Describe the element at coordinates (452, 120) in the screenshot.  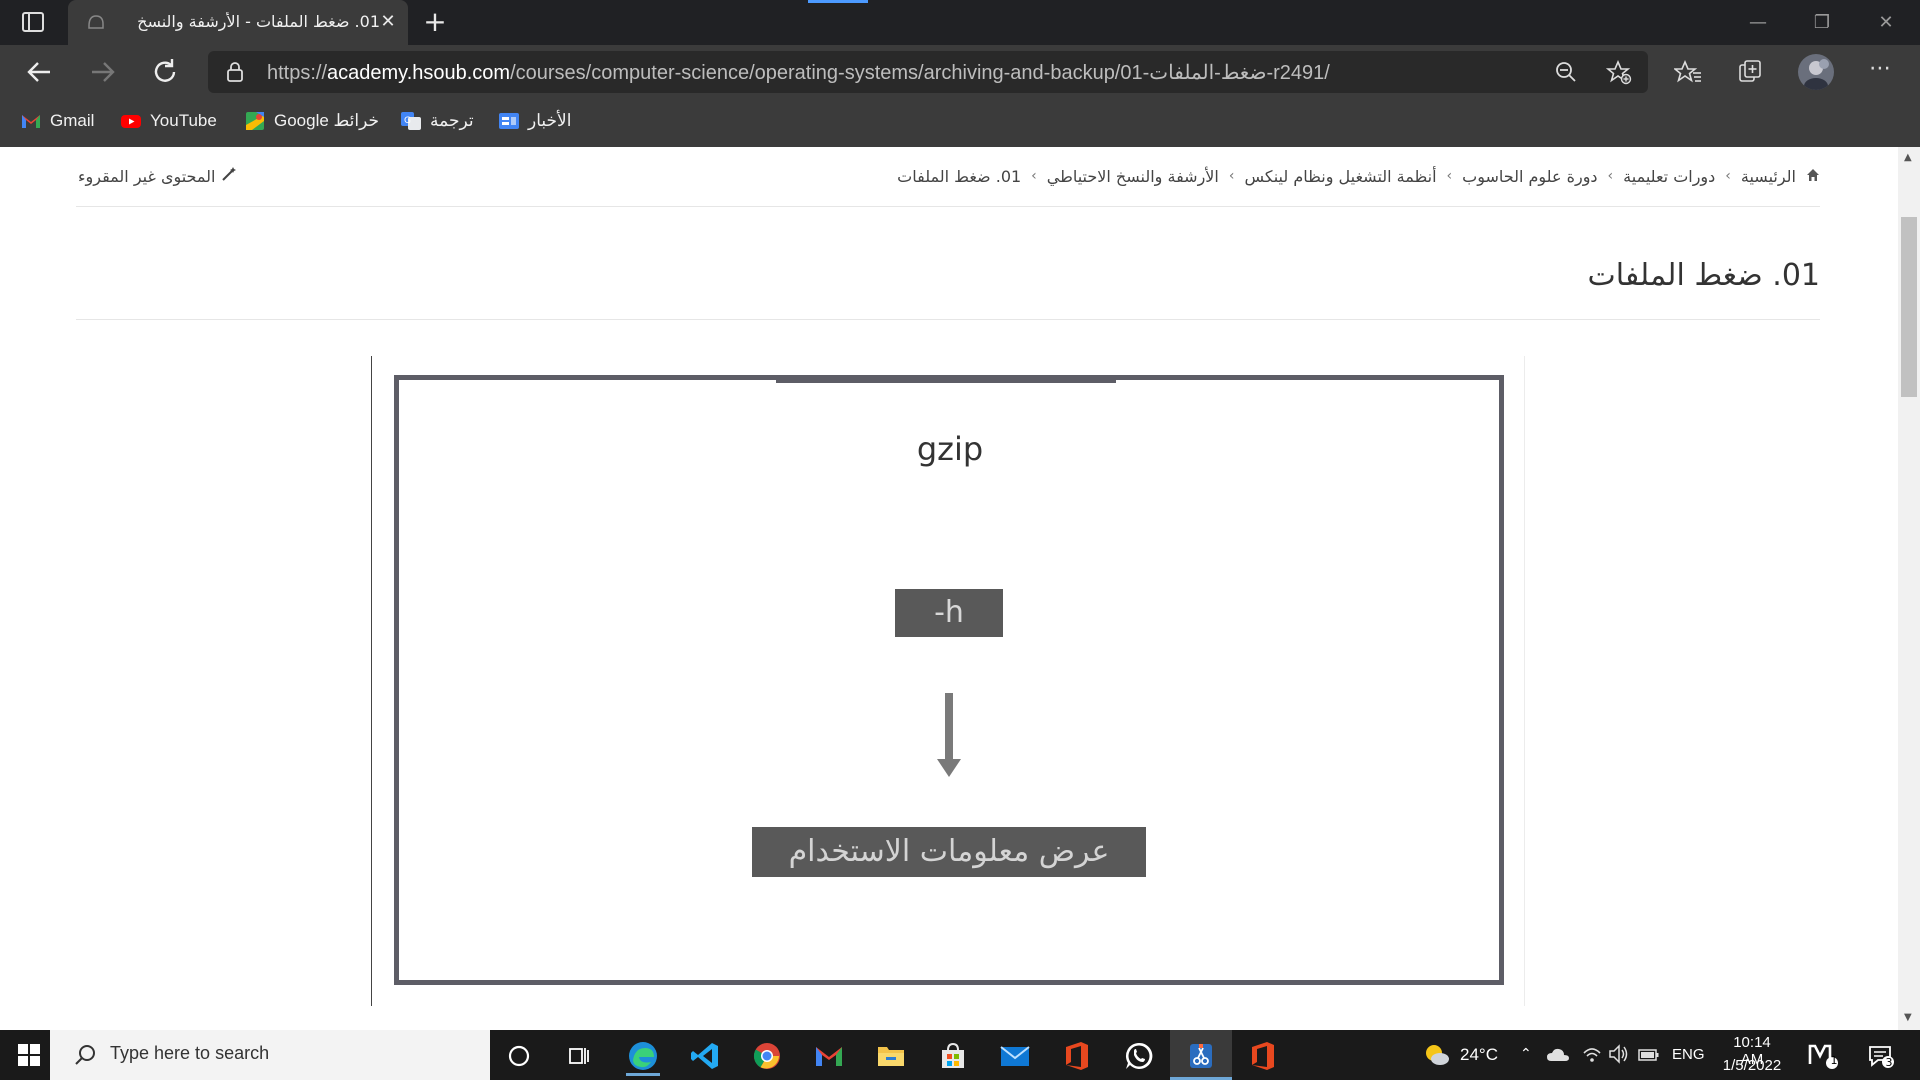
I see `bookmark-label: ترجمة` at that location.